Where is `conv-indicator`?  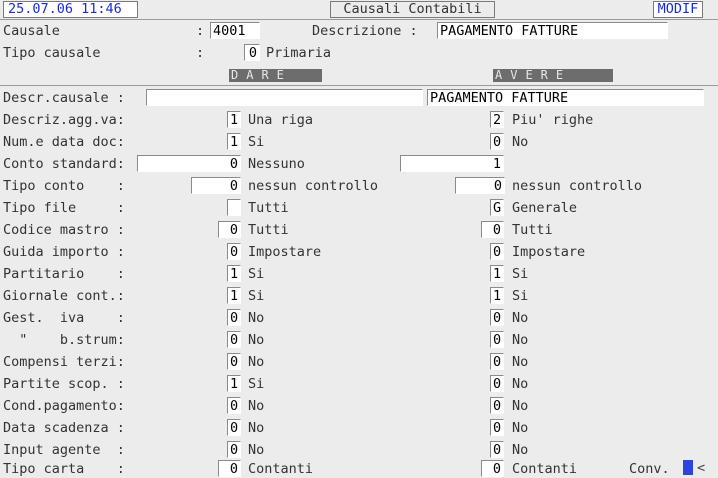
conv-indicator is located at coordinates (688, 467).